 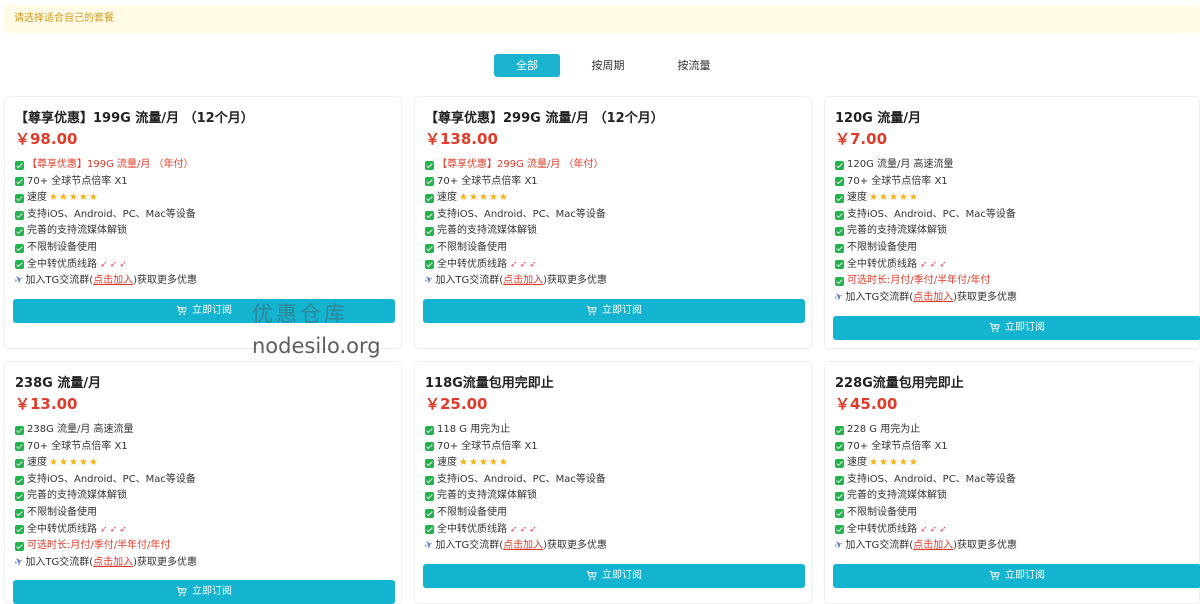 What do you see at coordinates (544, 118) in the screenshot?
I see `plan-title: 【尊享优惠】299G 流量/月 （12个月）` at bounding box center [544, 118].